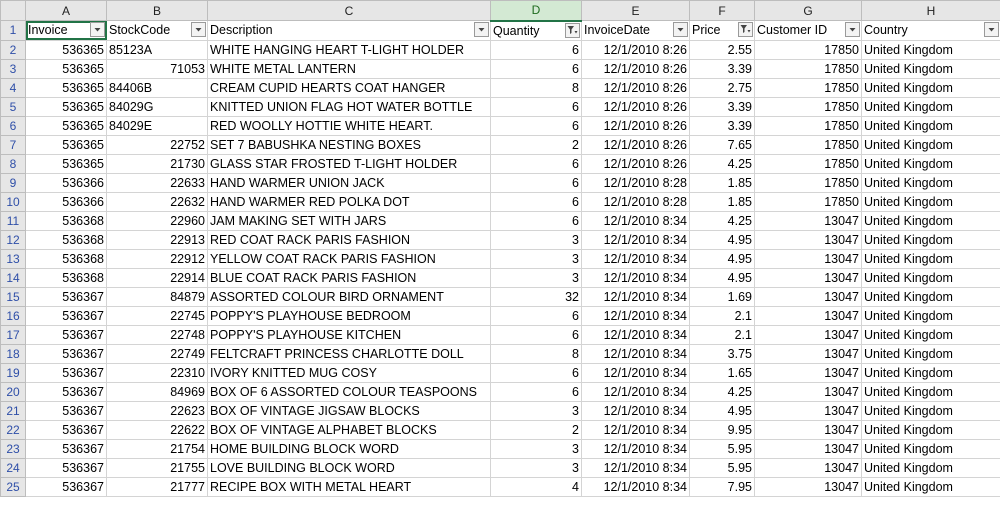  What do you see at coordinates (13, 258) in the screenshot?
I see `row-number: 13` at bounding box center [13, 258].